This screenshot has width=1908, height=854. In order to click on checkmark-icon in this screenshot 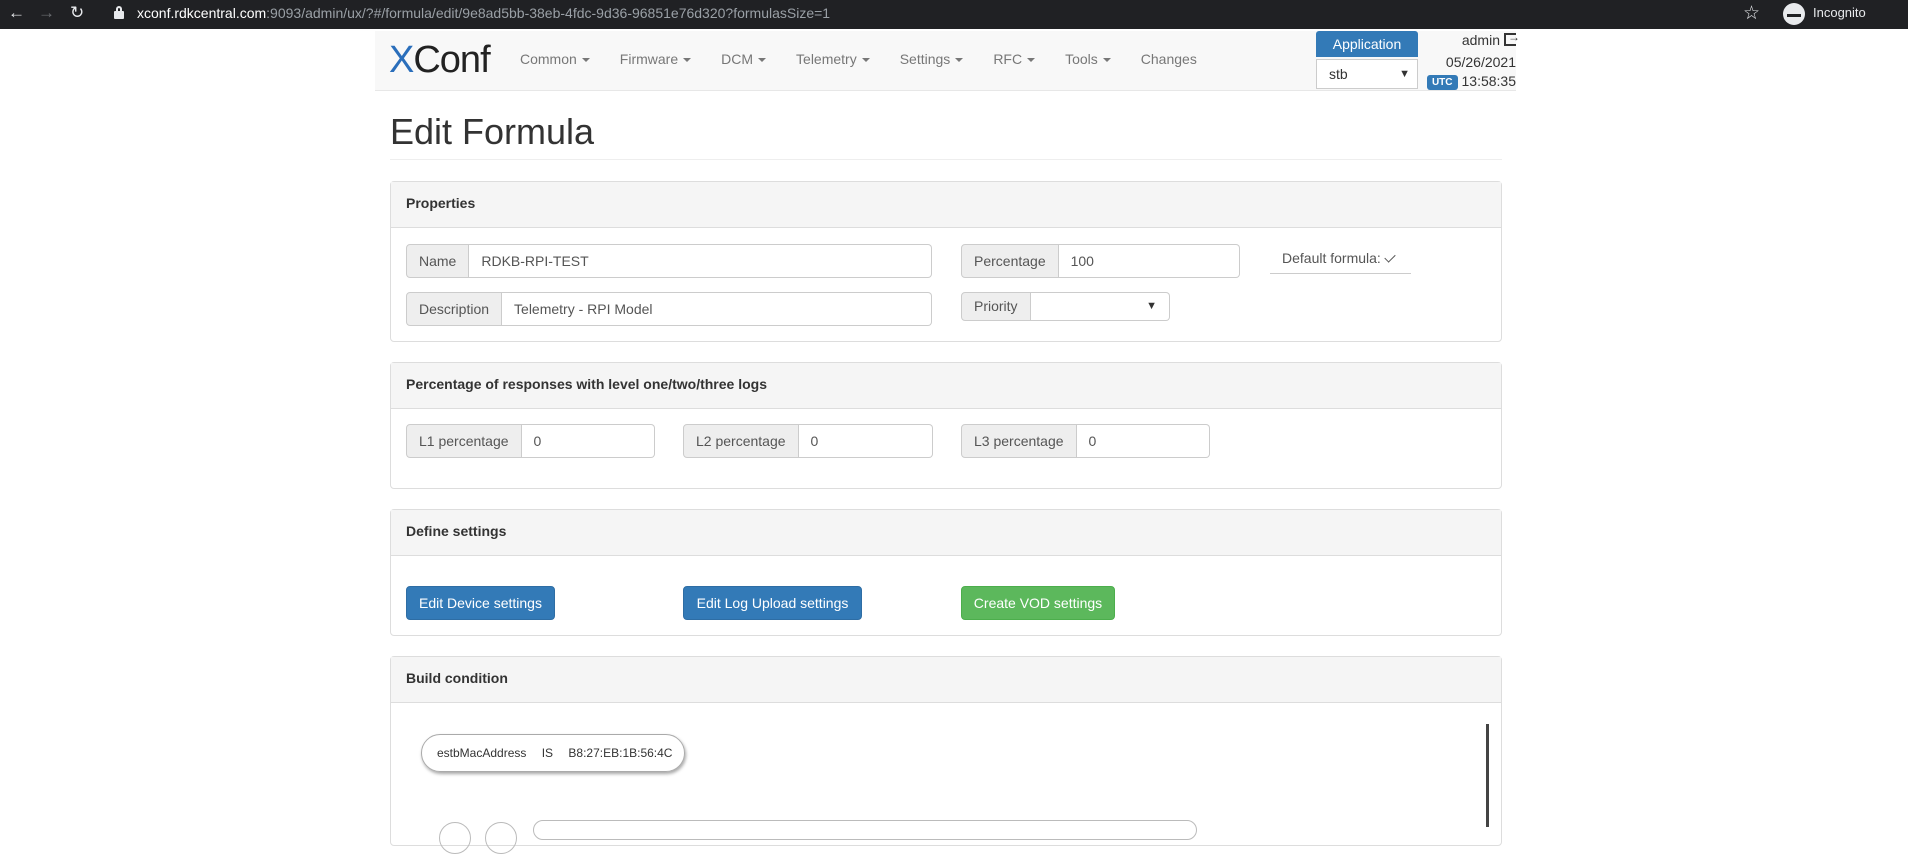, I will do `click(1390, 257)`.